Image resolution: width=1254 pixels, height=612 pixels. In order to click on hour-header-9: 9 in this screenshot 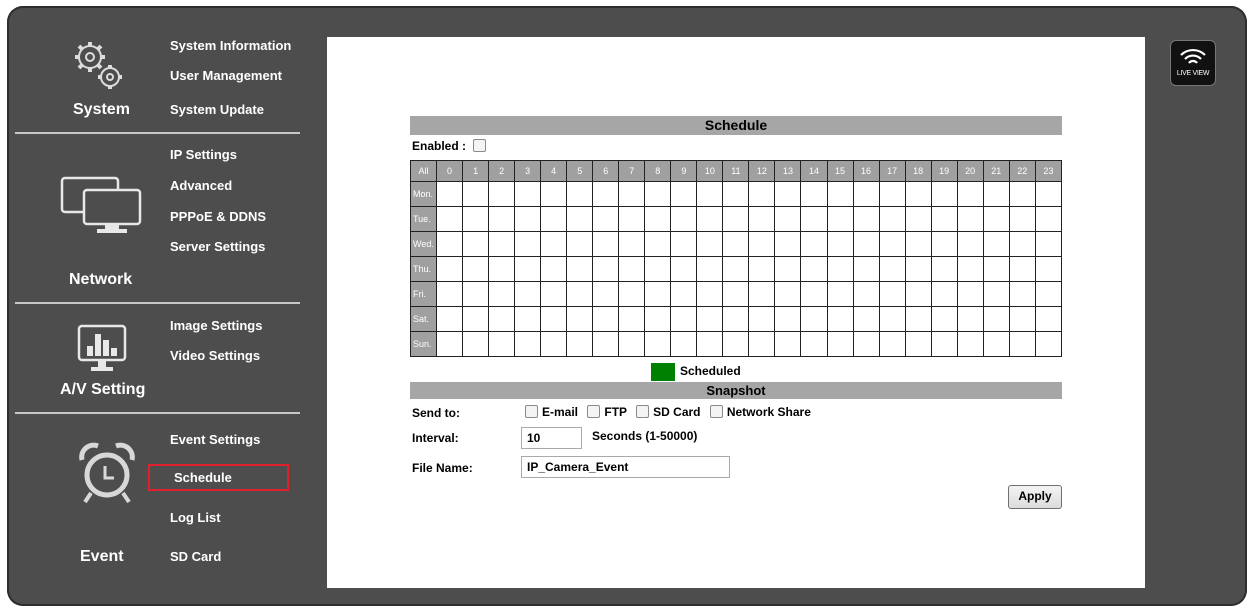, I will do `click(684, 171)`.